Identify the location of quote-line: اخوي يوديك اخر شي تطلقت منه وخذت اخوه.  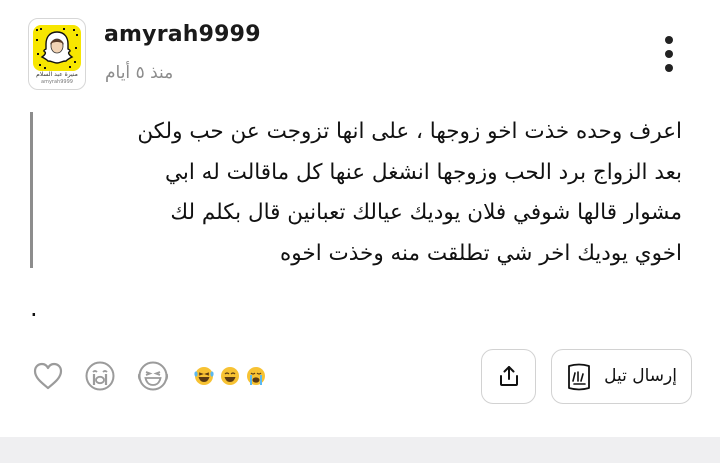
(481, 253).